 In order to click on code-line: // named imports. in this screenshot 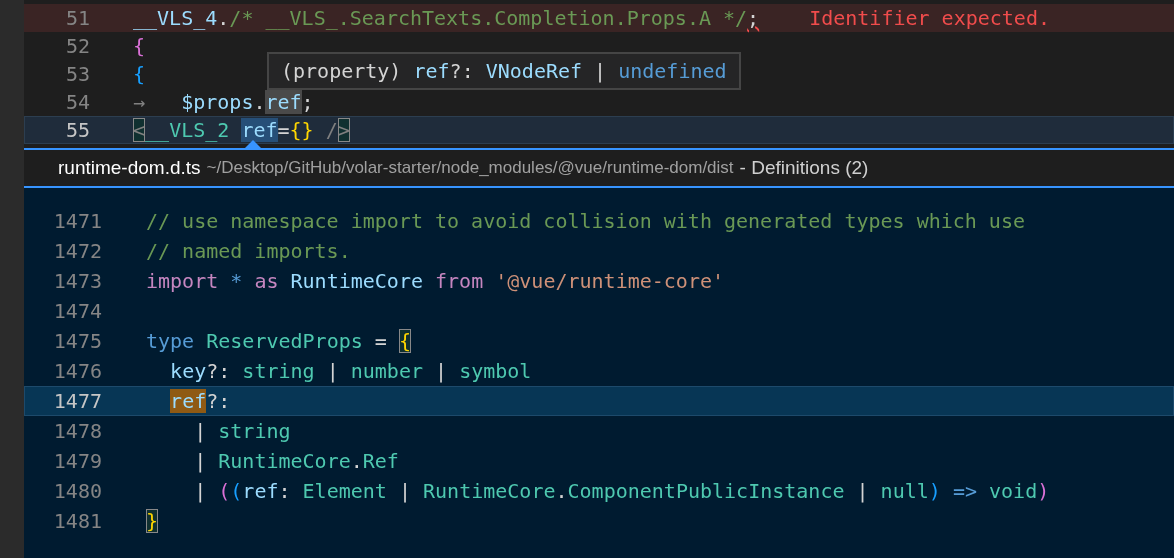, I will do `click(248, 251)`.